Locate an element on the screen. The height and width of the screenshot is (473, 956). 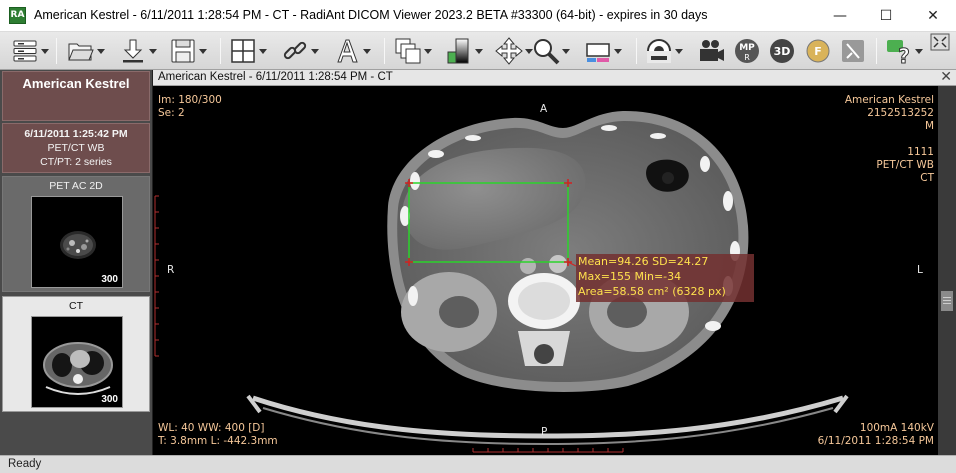
video-camera-icon is located at coordinates (712, 50).